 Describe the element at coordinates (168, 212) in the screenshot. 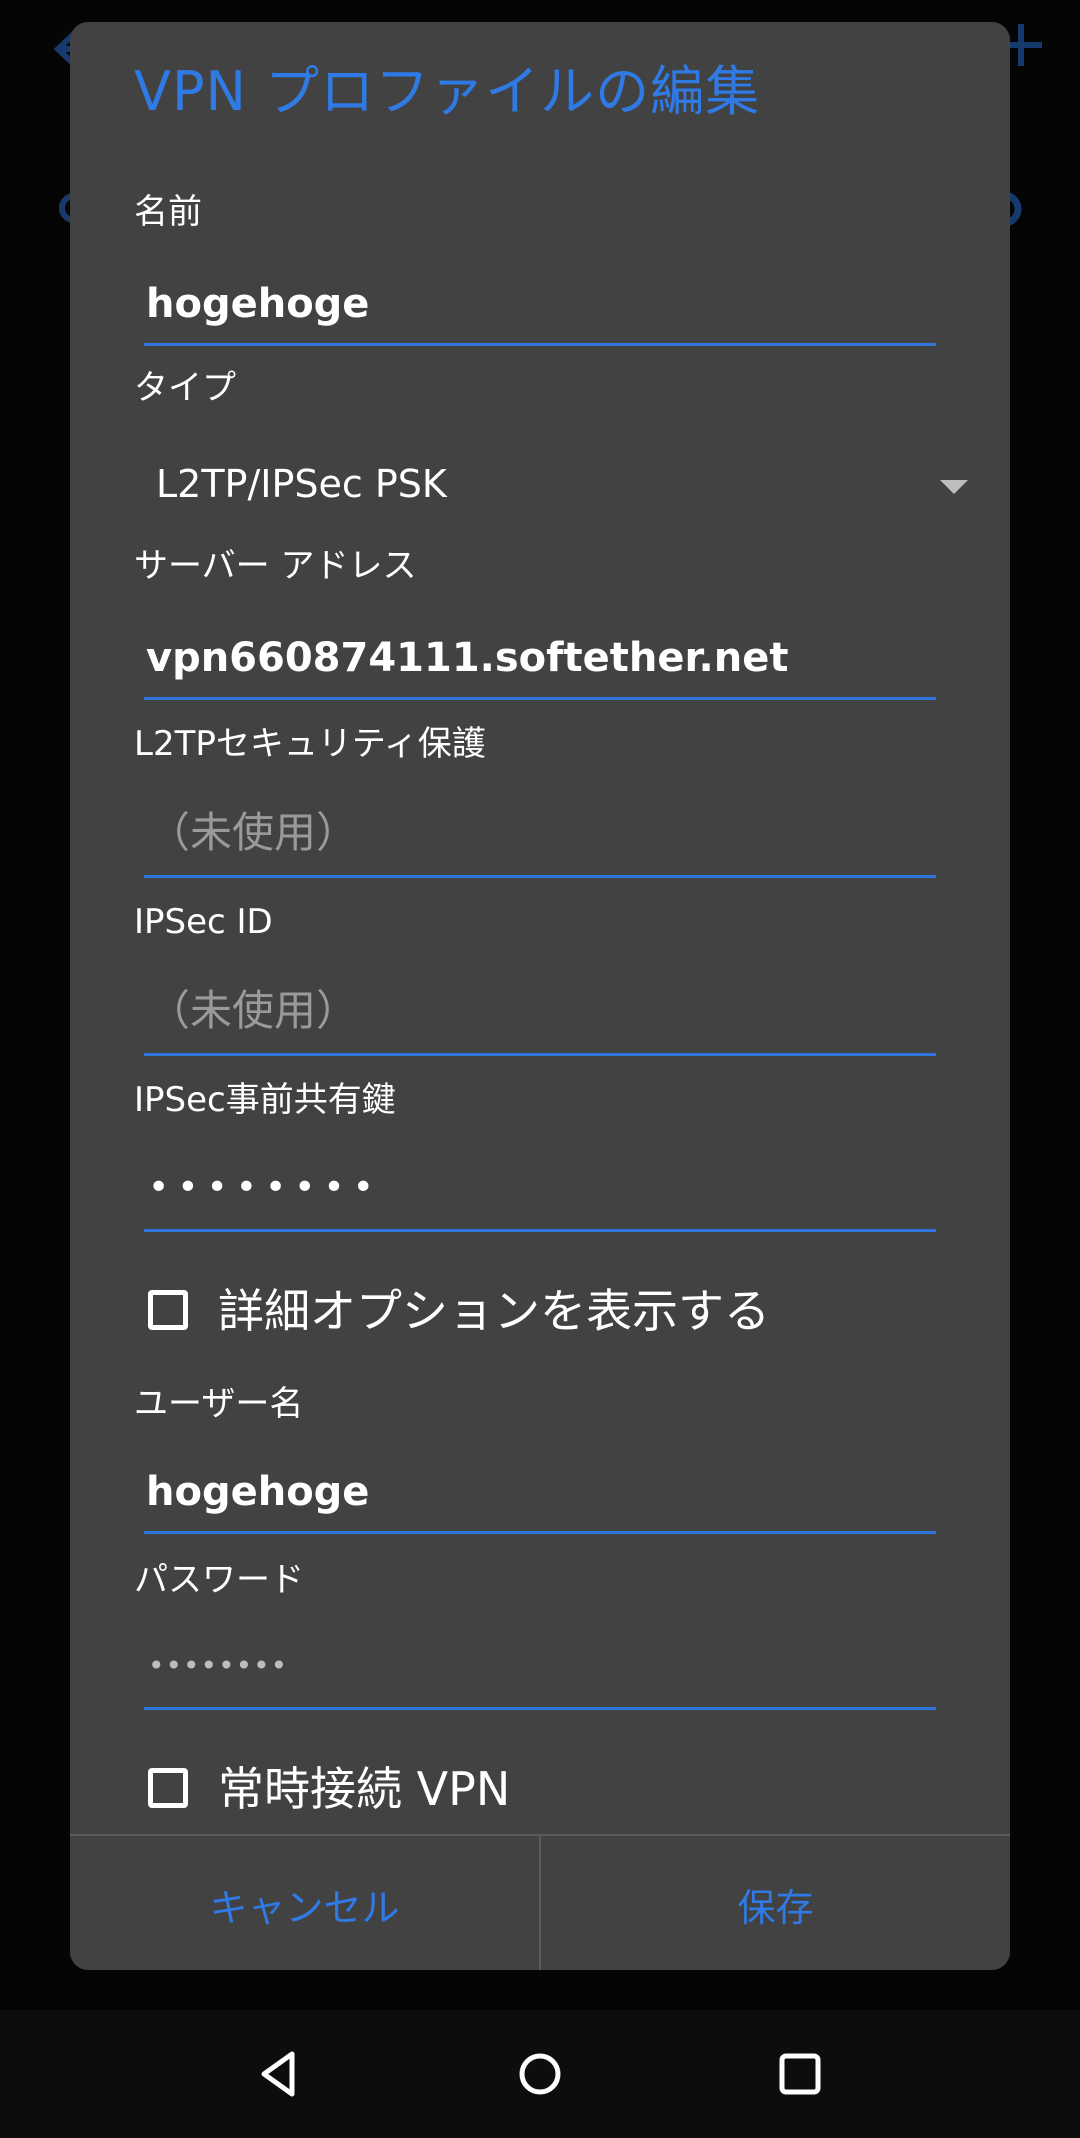

I see `name-label: 名前` at that location.